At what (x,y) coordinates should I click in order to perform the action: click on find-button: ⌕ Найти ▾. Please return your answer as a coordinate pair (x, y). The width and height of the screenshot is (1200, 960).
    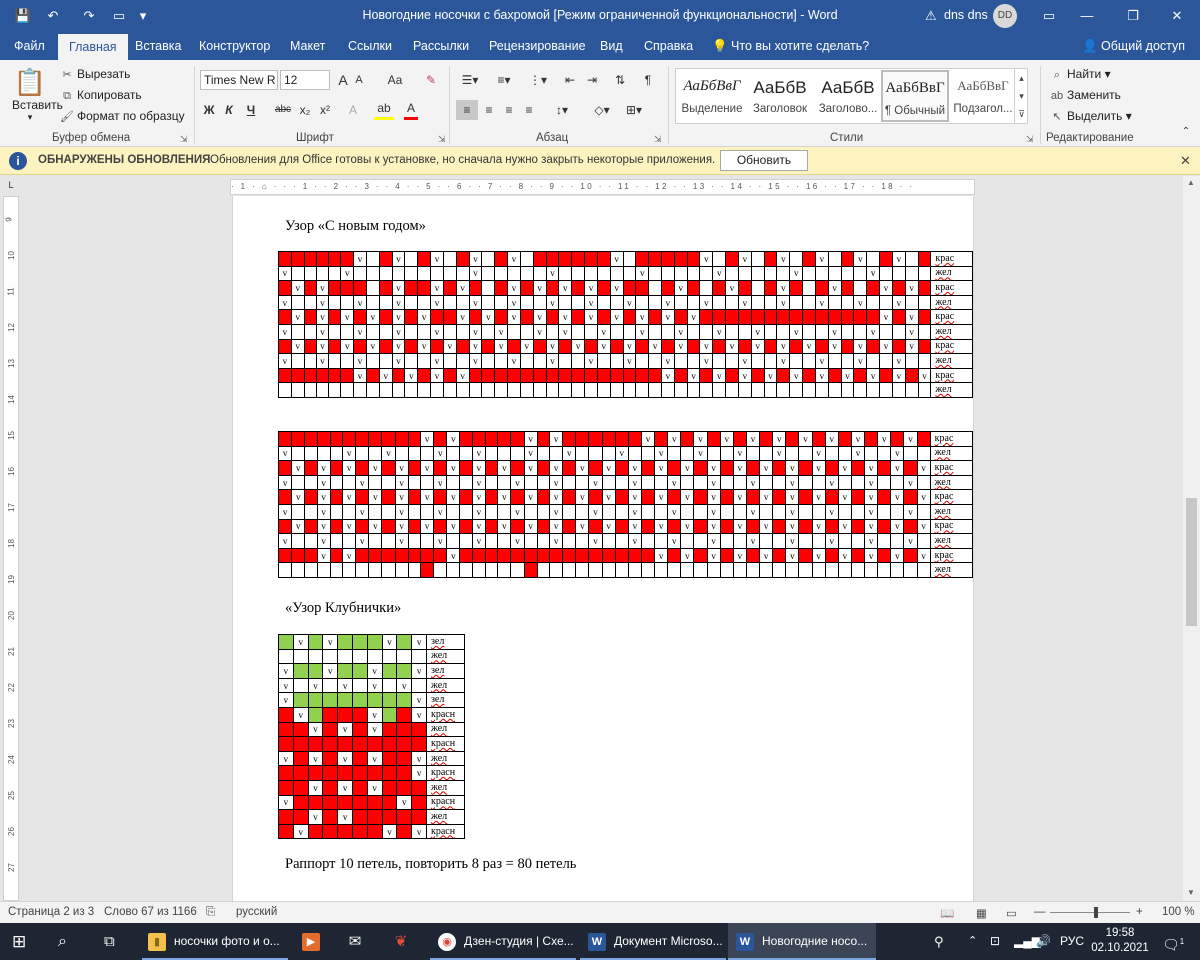
    Looking at the image, I should click on (1080, 74).